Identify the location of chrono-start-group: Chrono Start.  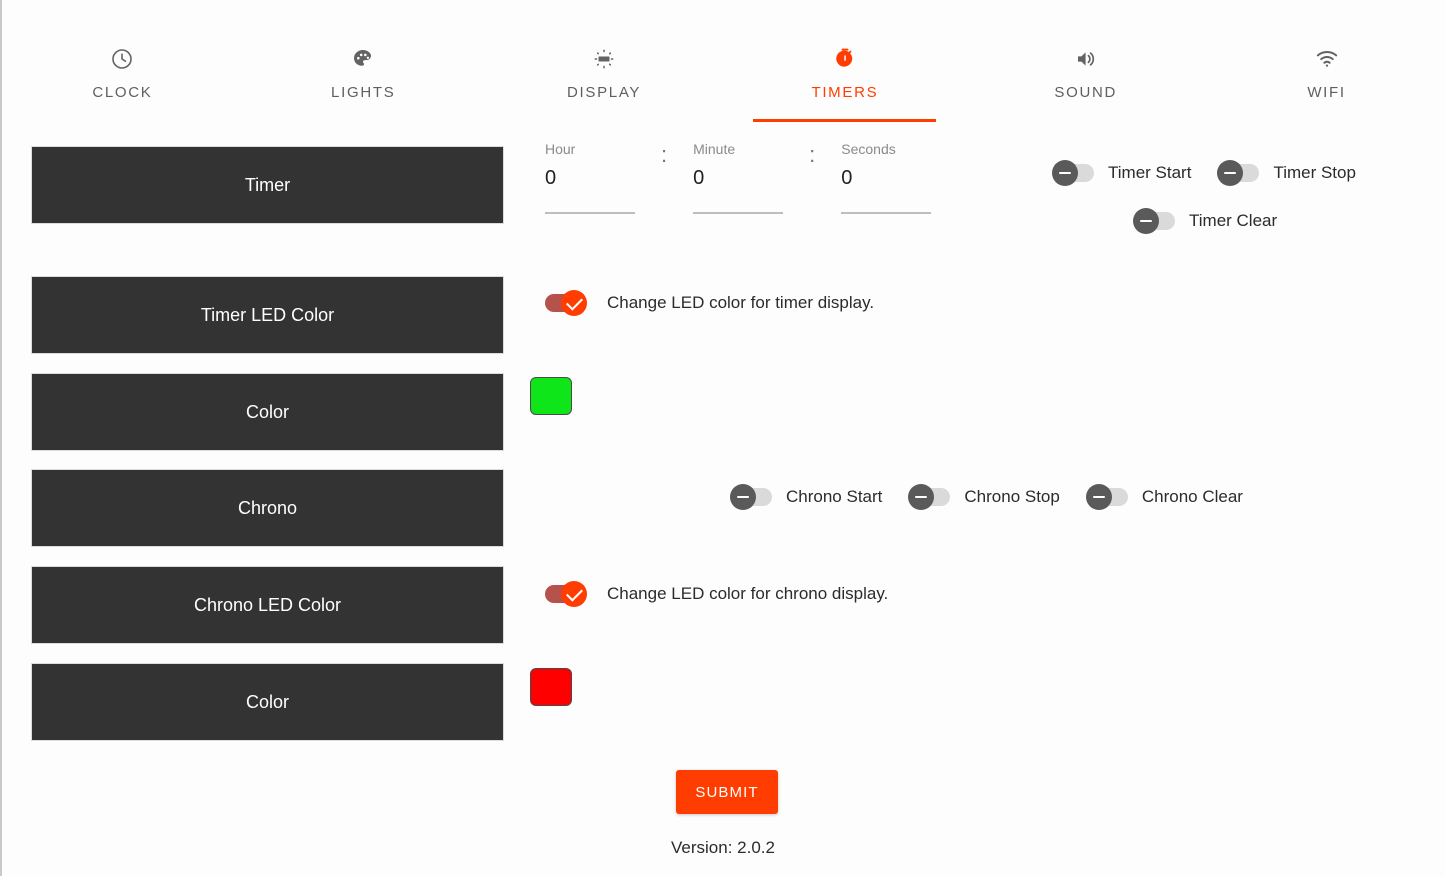
(806, 497).